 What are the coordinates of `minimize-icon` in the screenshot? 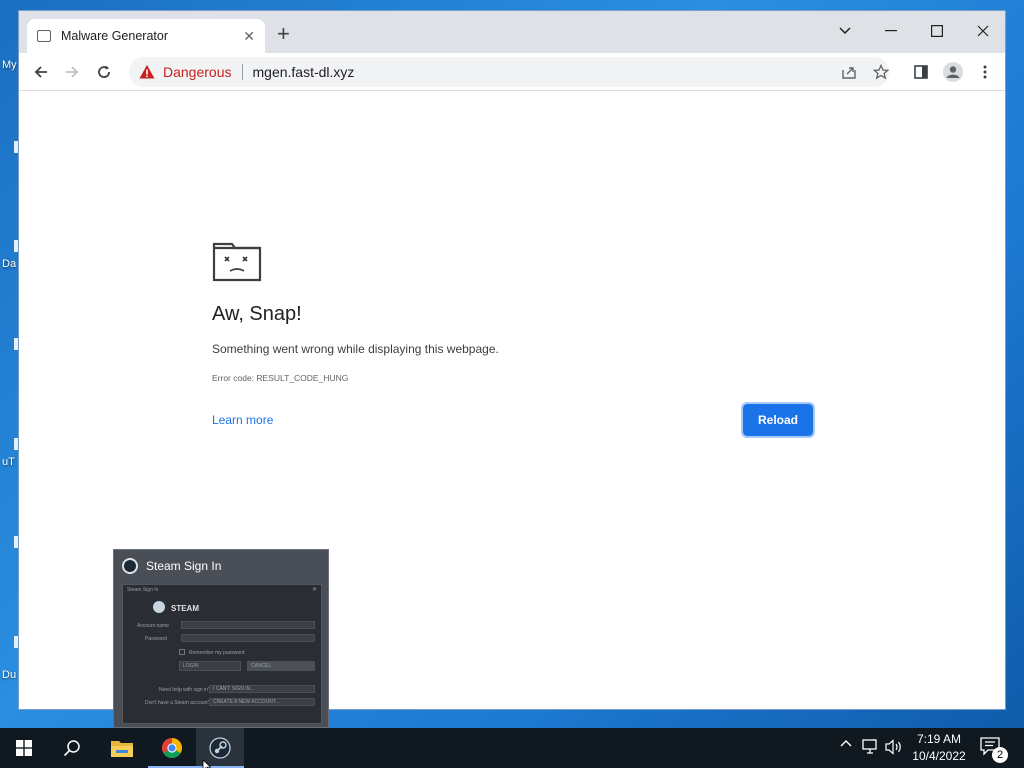 It's located at (891, 31).